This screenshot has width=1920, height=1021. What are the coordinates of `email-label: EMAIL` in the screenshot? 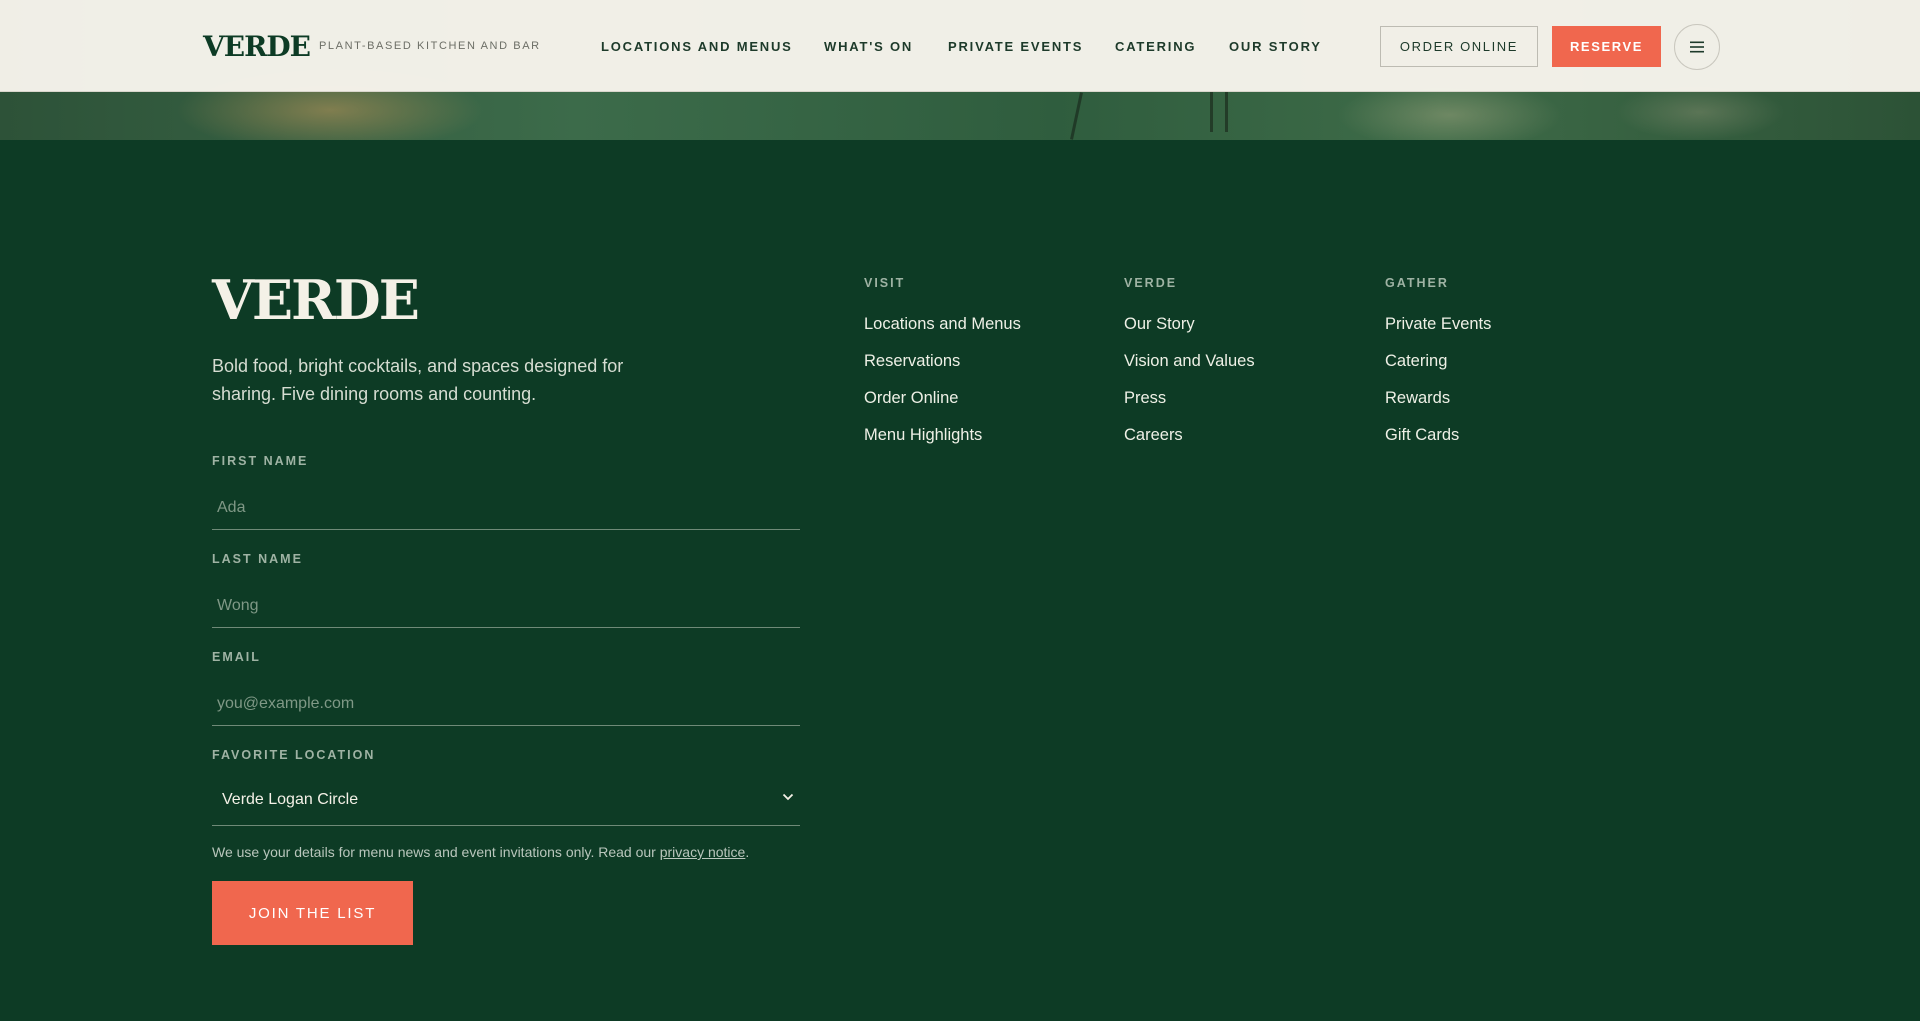 It's located at (236, 657).